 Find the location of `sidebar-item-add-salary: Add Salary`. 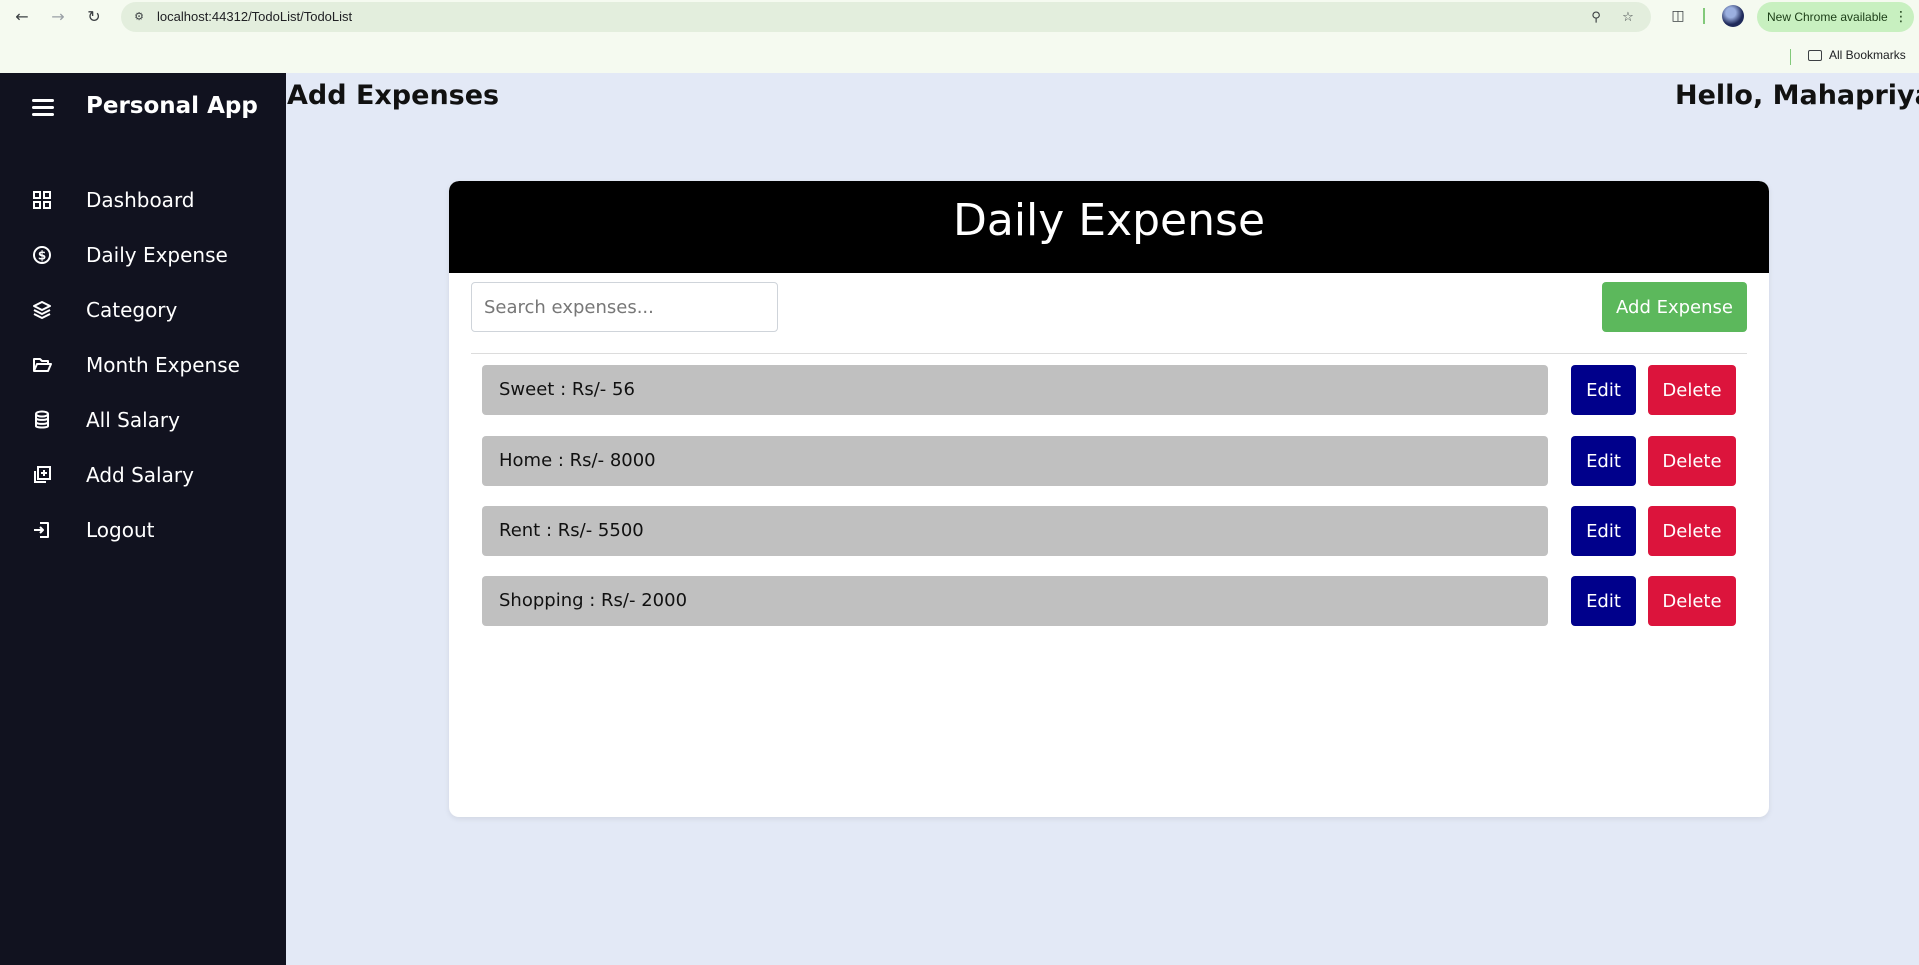

sidebar-item-add-salary: Add Salary is located at coordinates (143, 475).